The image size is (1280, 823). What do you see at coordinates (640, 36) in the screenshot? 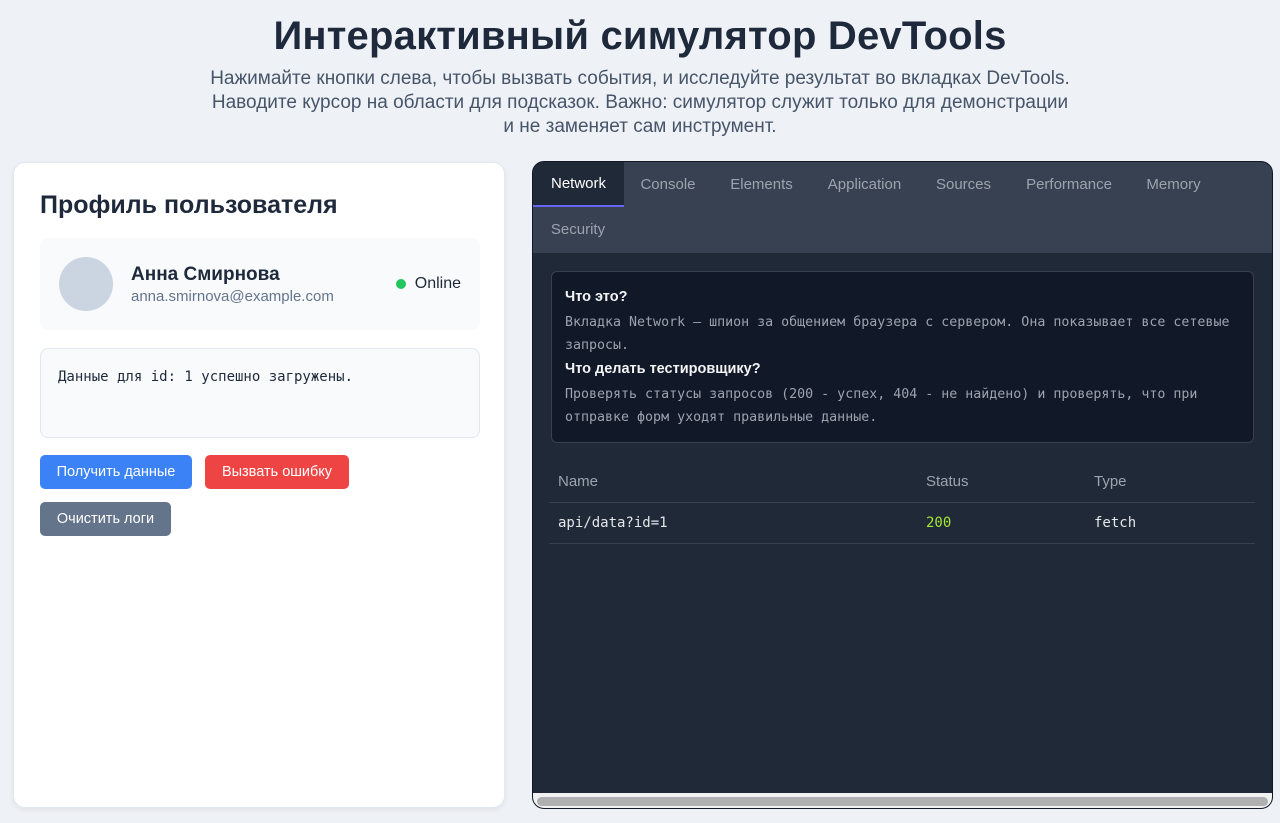
I see `page-title: Интерактивный симулятор DevTools` at bounding box center [640, 36].